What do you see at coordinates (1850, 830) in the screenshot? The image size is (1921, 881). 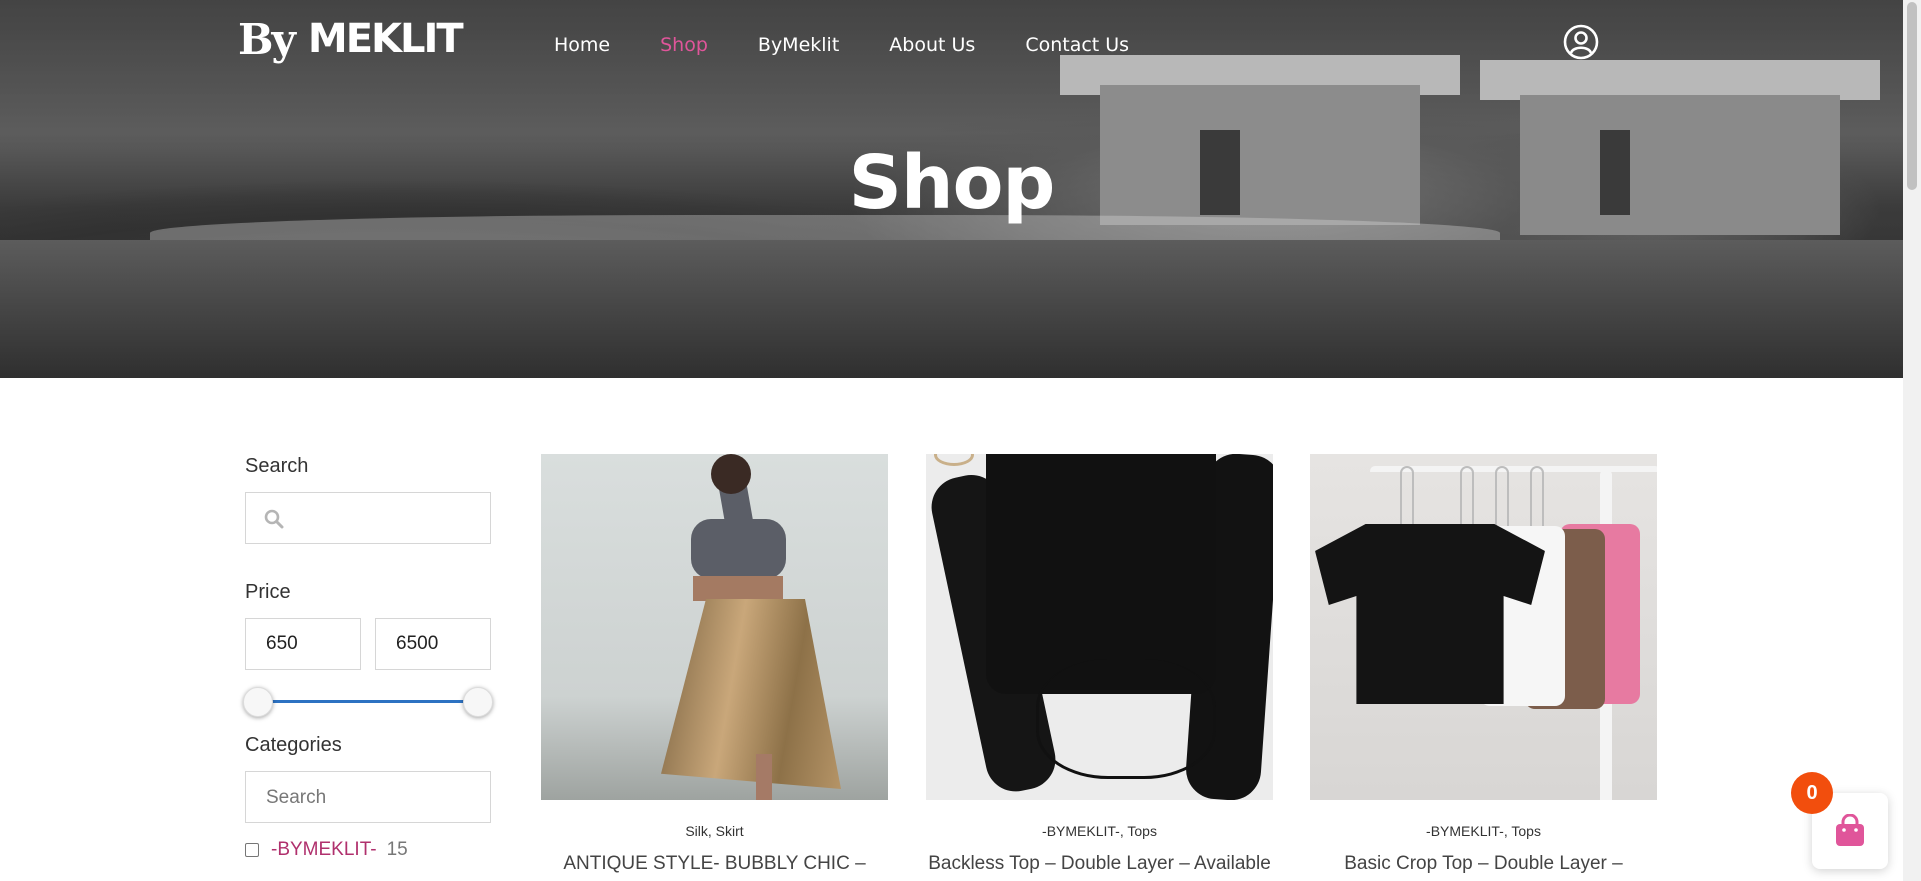 I see `shopping-bag-icon` at bounding box center [1850, 830].